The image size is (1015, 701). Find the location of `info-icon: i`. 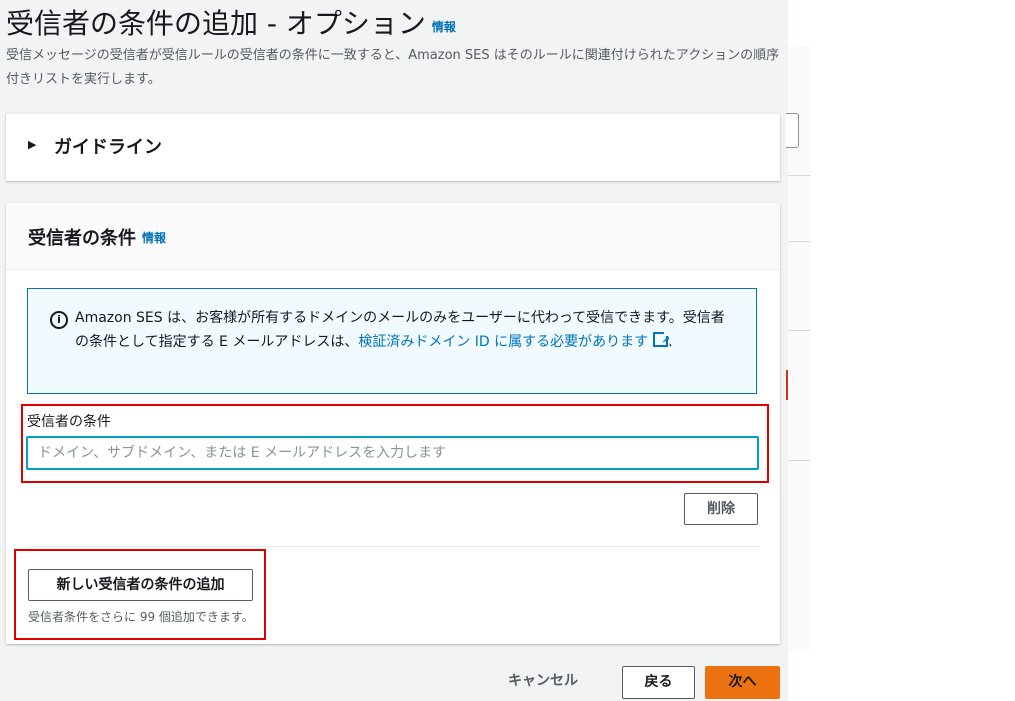

info-icon: i is located at coordinates (59, 320).